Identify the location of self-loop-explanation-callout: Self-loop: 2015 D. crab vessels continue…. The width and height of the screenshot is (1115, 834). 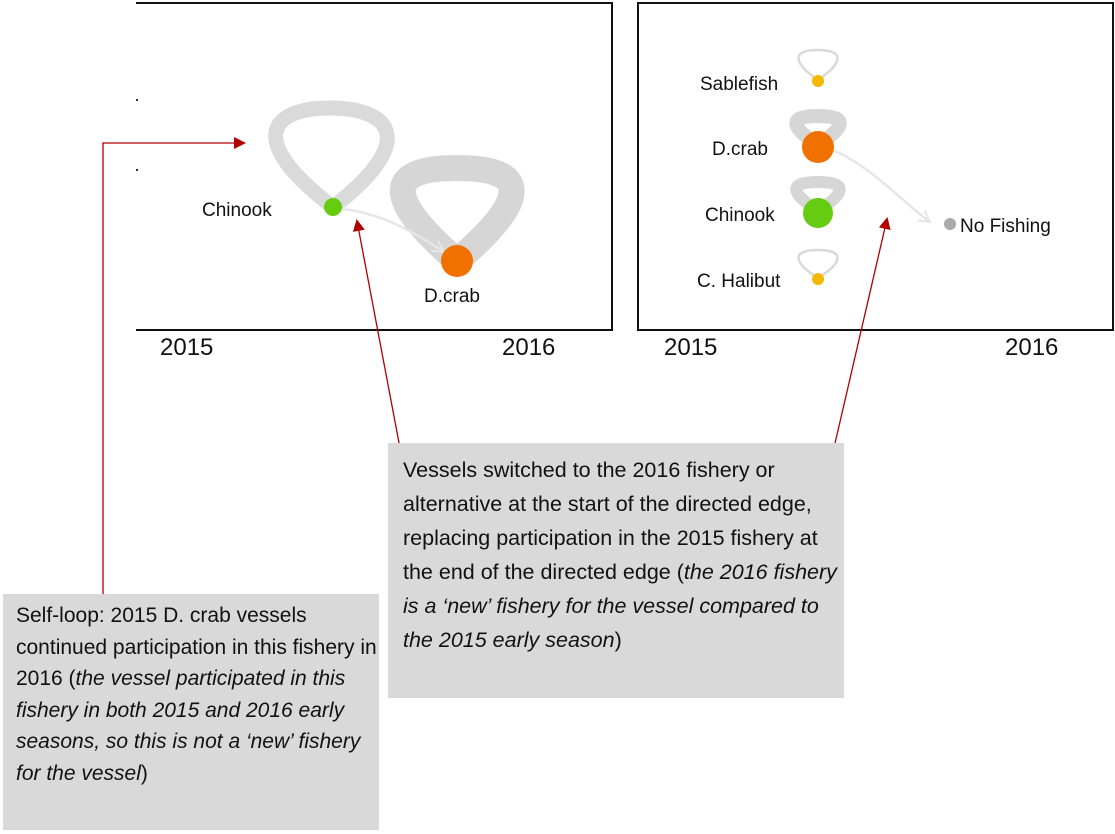
(191, 712).